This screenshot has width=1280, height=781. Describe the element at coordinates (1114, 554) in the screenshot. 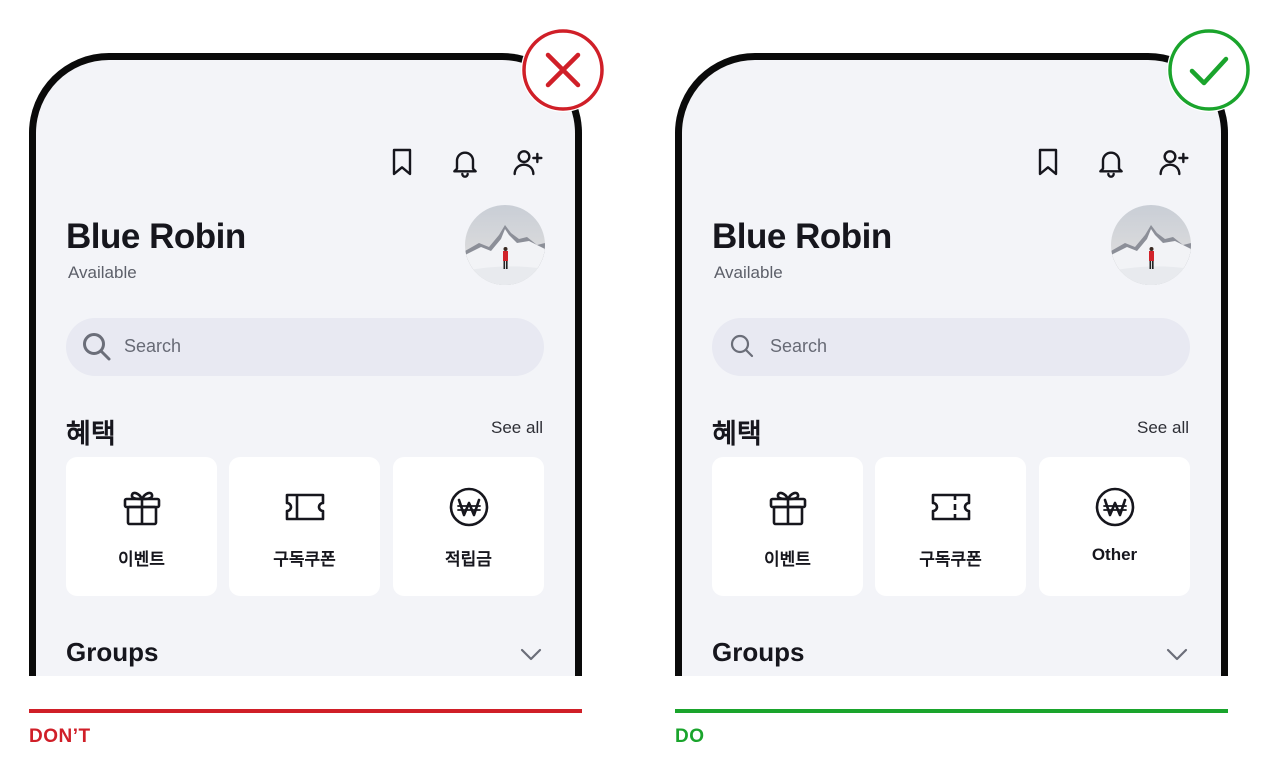

I see `benefit-label: Other` at that location.